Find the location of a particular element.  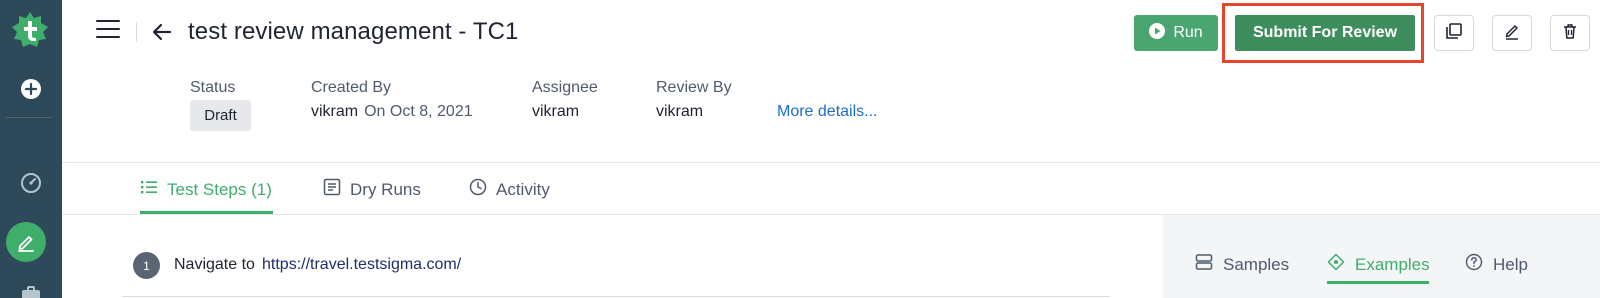

tab-help-label: Help is located at coordinates (1510, 264).